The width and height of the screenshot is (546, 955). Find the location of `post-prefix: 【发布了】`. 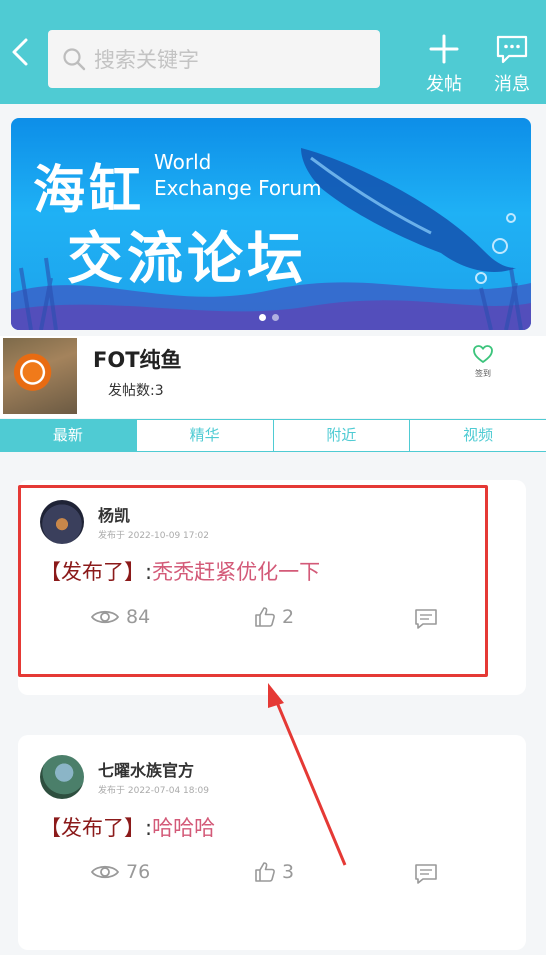

post-prefix: 【发布了】 is located at coordinates (92, 828).